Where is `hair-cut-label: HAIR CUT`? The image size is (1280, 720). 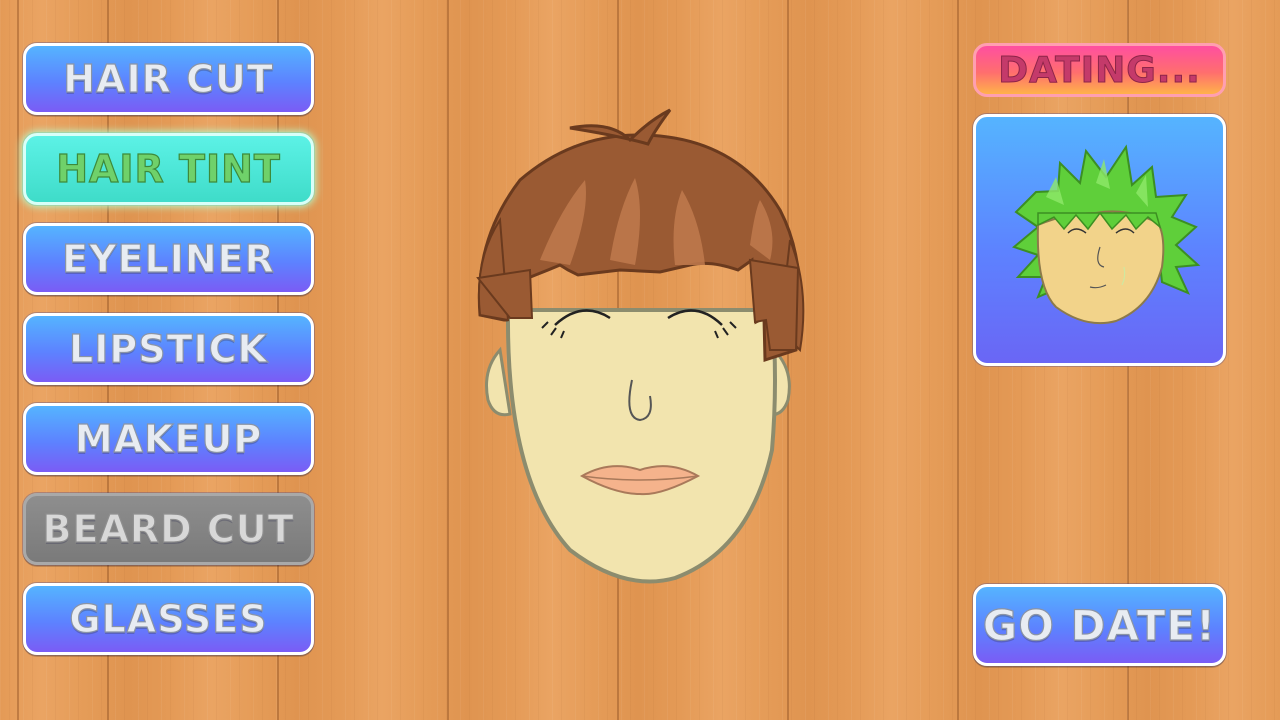 hair-cut-label: HAIR CUT is located at coordinates (168, 78).